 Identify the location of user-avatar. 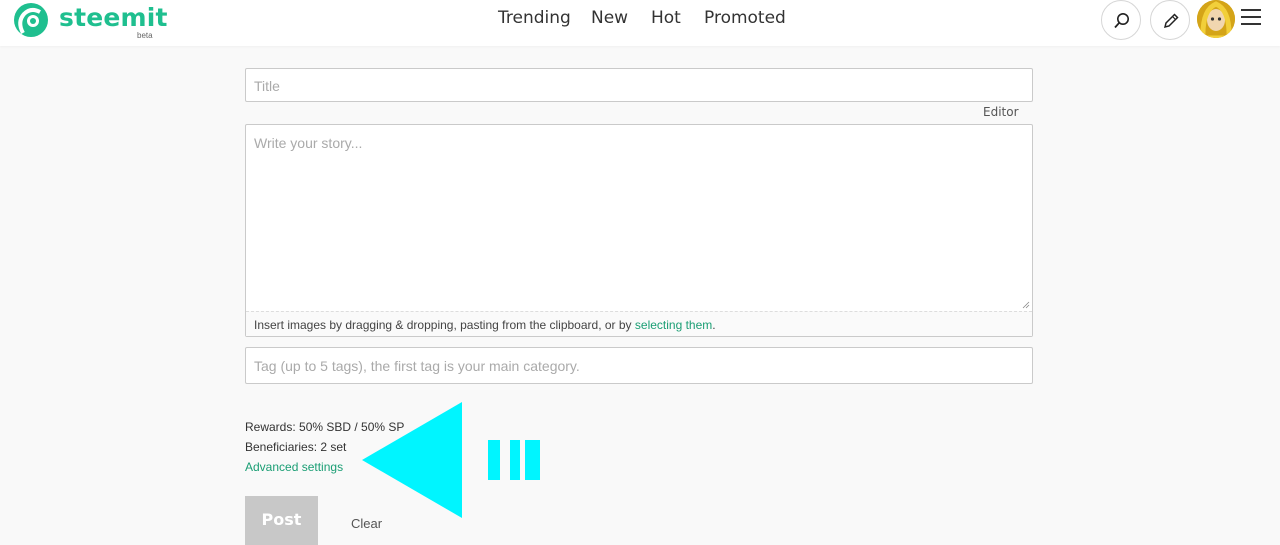
(1216, 19).